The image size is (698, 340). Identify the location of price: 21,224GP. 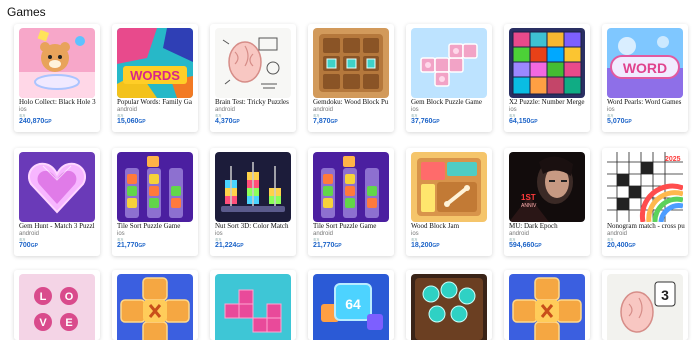
(229, 245).